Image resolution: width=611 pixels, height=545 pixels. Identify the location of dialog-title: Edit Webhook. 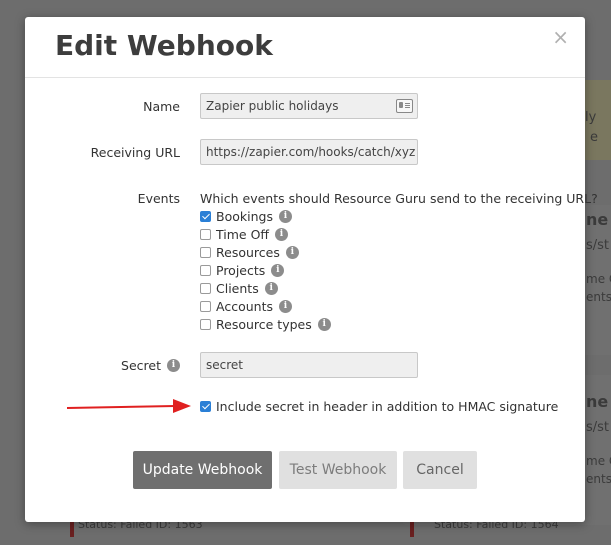
(164, 45).